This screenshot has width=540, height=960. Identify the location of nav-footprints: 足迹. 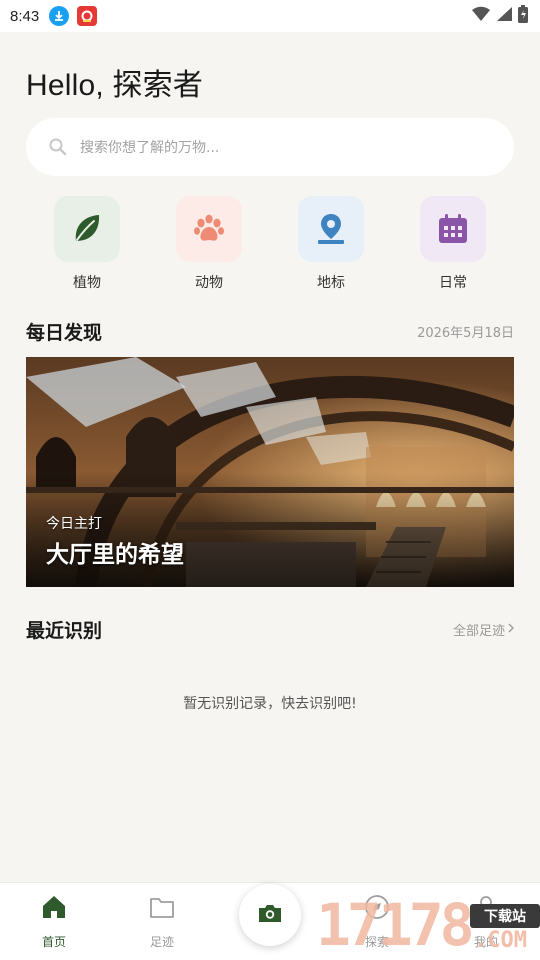
(162, 920).